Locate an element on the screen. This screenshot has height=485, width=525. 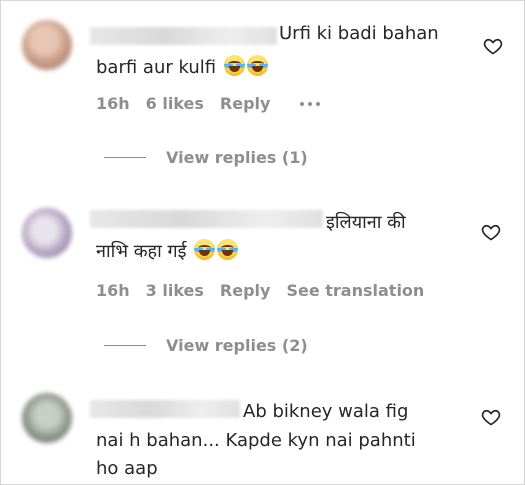
likes-count: 3 likes is located at coordinates (175, 291).